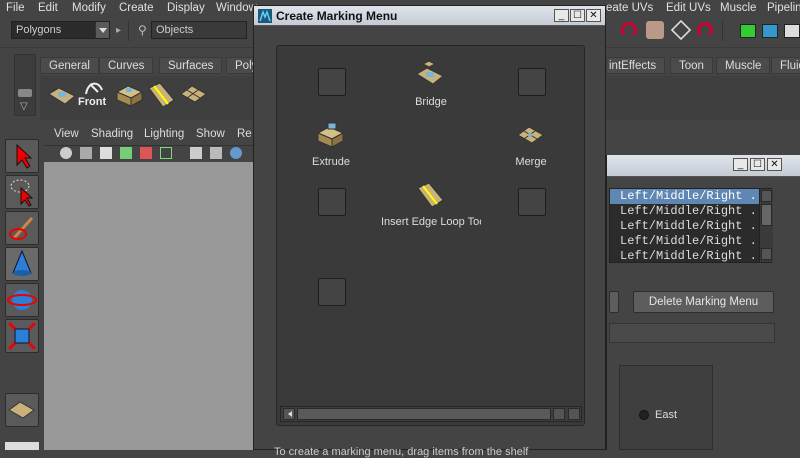 This screenshot has height=458, width=800. I want to click on slot-west-lower, so click(332, 202).